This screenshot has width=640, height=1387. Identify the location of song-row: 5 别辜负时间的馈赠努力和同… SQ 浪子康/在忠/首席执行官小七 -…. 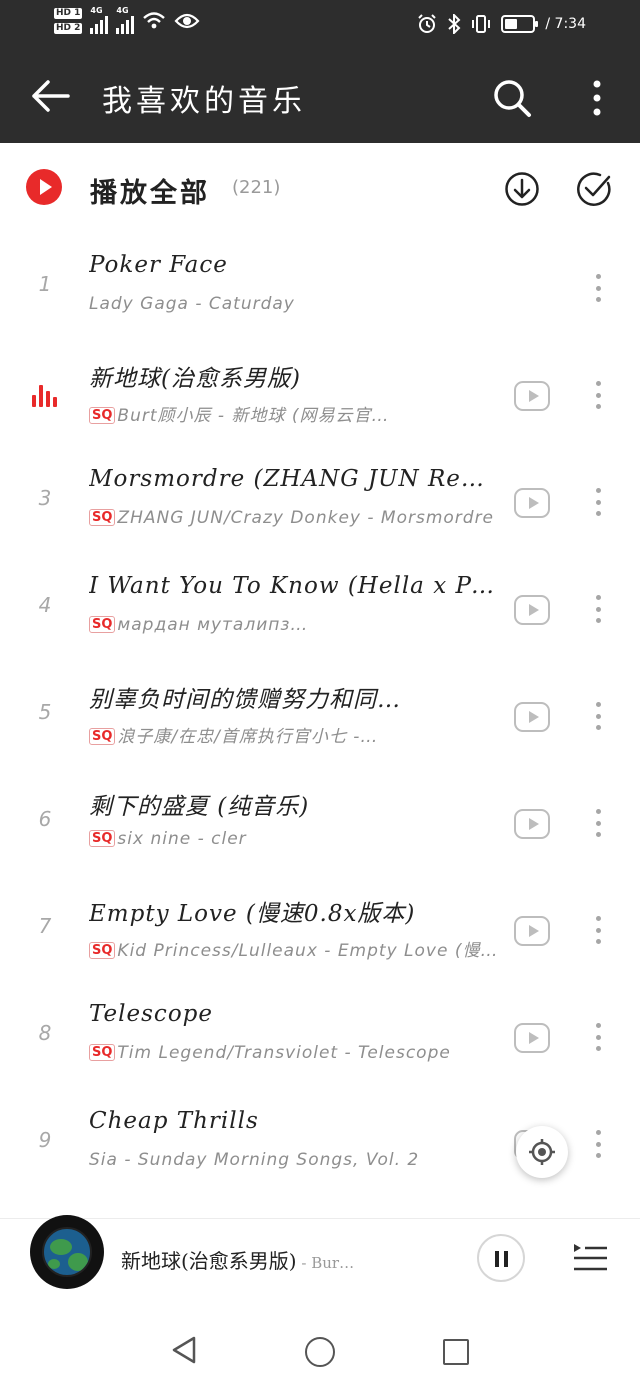
(320, 719).